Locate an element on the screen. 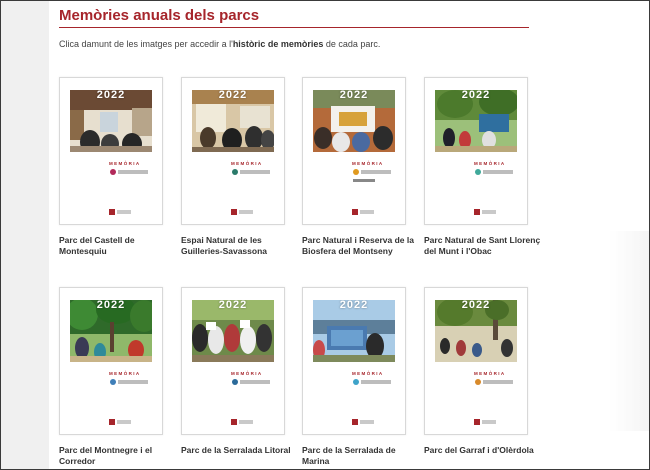  intro-text-bold: històric de memòries is located at coordinates (278, 44).